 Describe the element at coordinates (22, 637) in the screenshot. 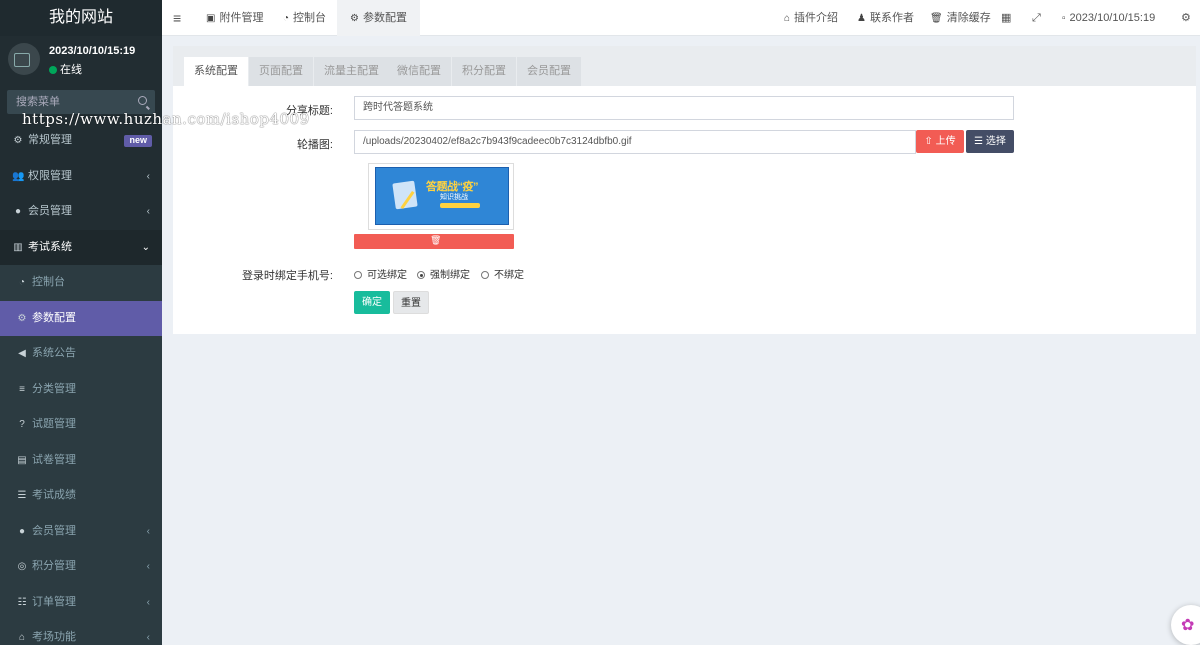

I see `bank-icon: ⌂` at that location.